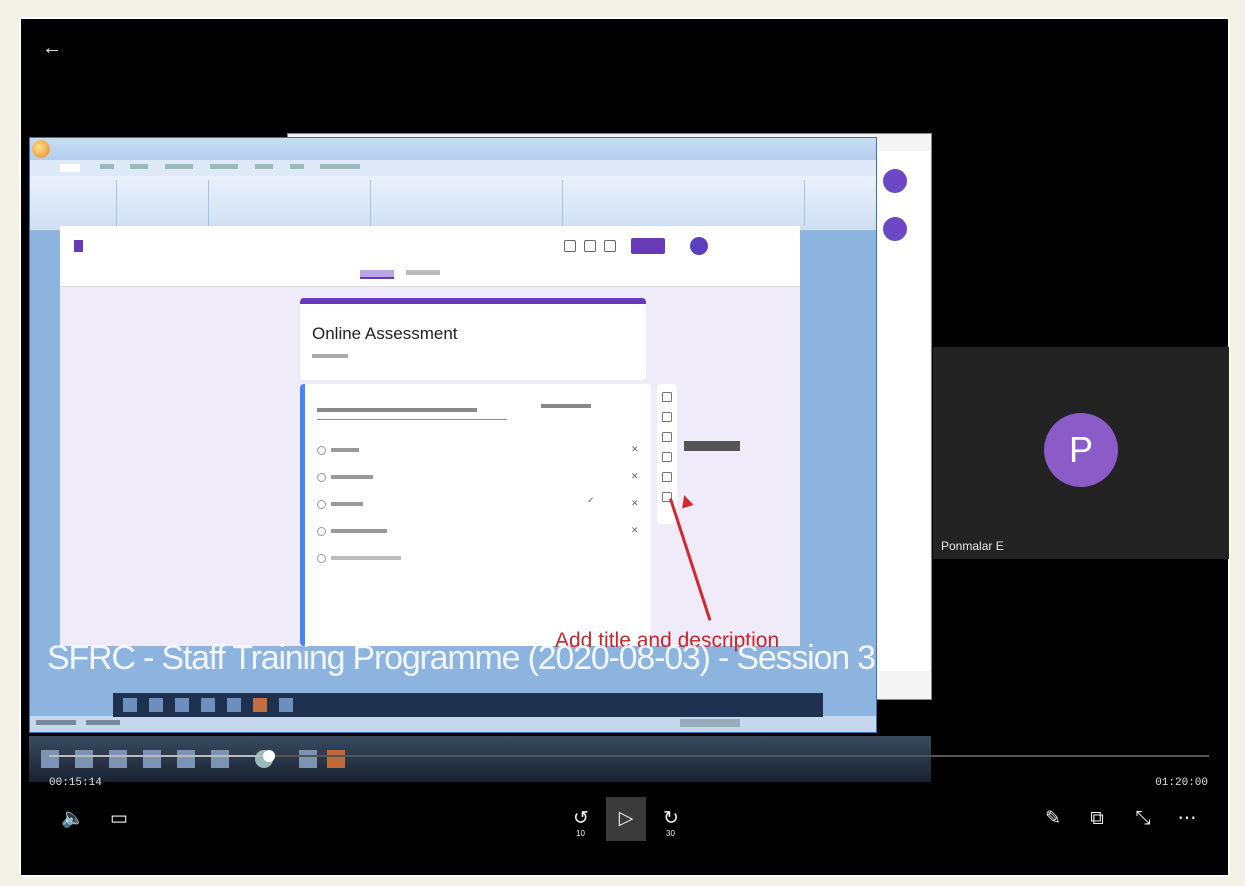 This screenshot has height=886, width=1245. I want to click on forms-header, so click(430, 256).